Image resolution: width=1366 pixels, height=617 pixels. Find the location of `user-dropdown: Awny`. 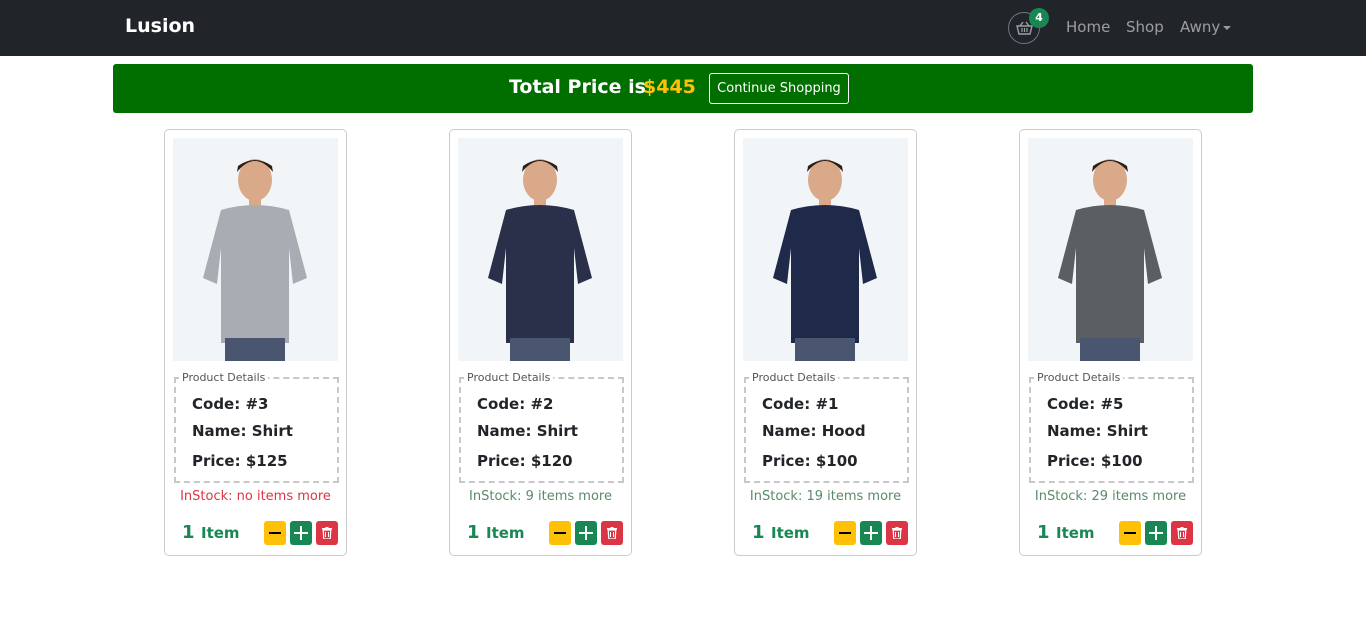

user-dropdown: Awny is located at coordinates (1206, 27).